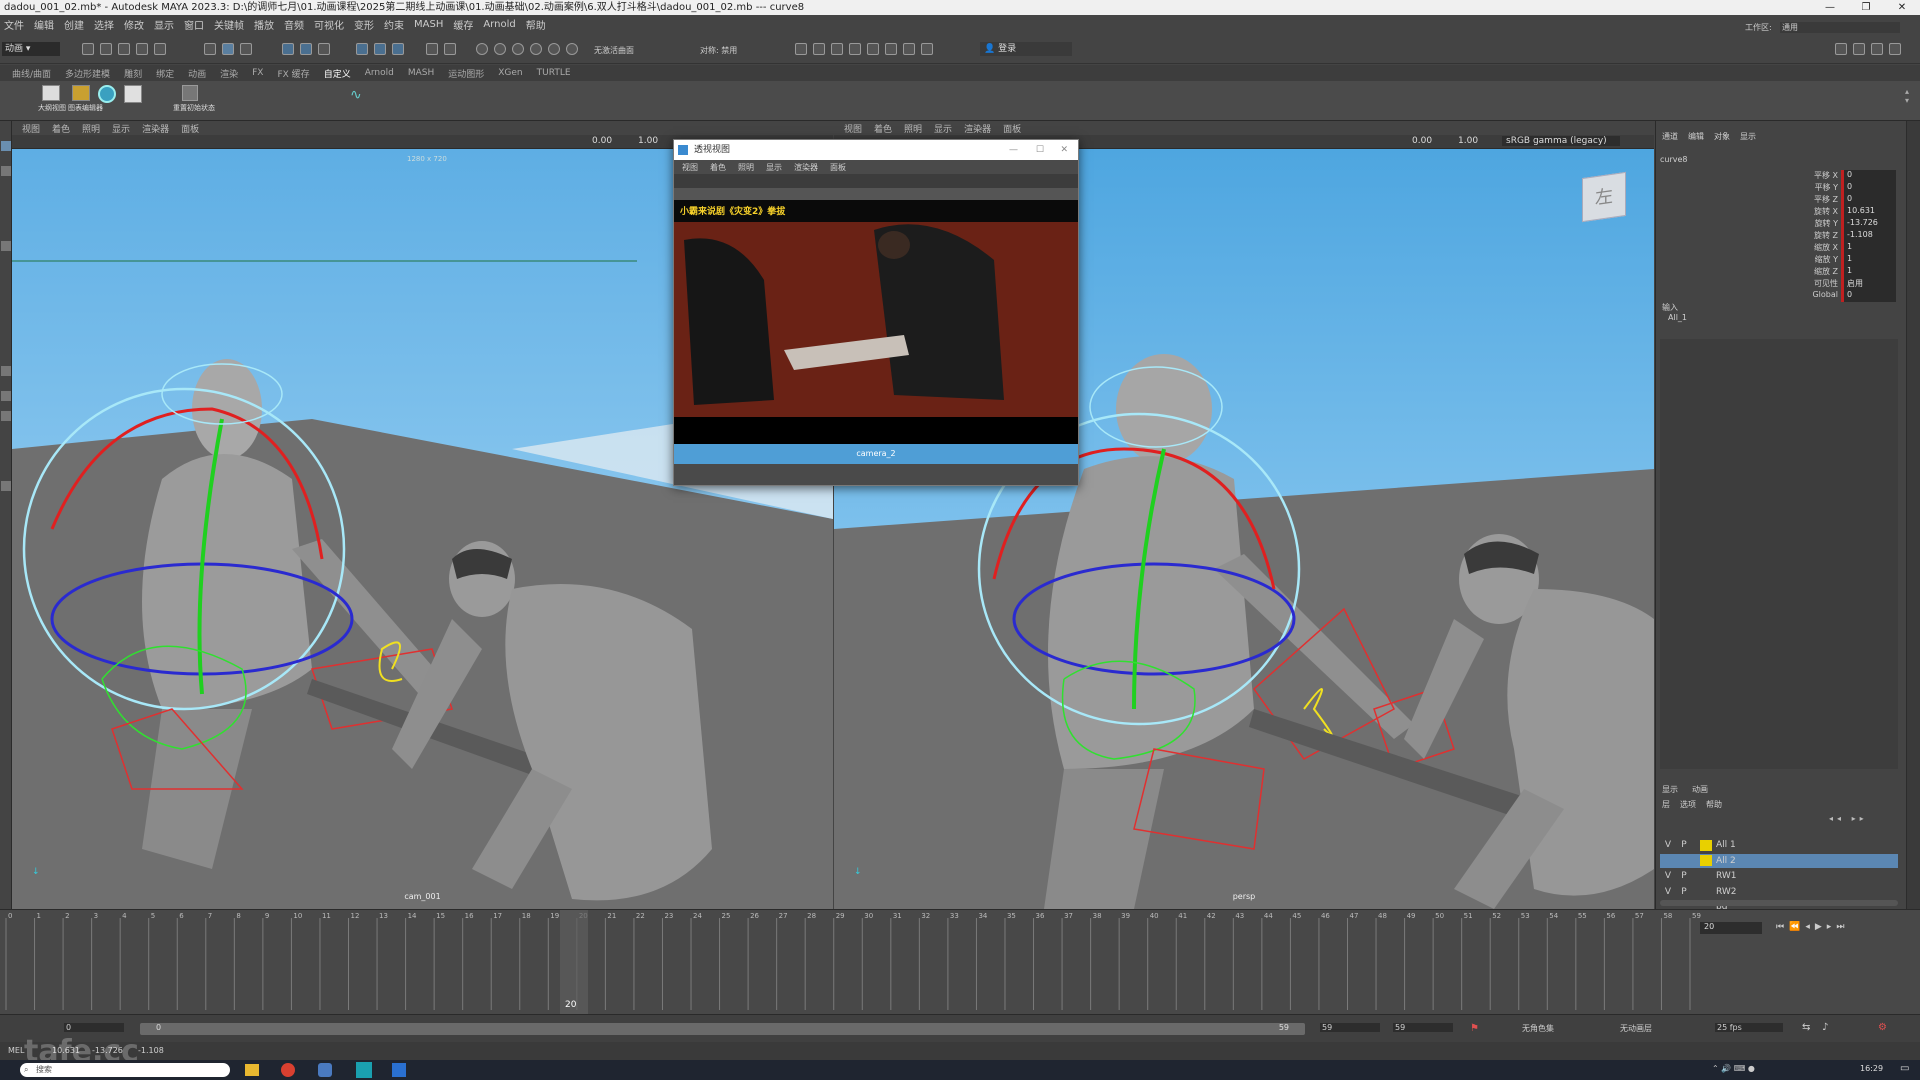 The width and height of the screenshot is (1920, 1080). Describe the element at coordinates (364, 24) in the screenshot. I see `menu-deform: 变形` at that location.